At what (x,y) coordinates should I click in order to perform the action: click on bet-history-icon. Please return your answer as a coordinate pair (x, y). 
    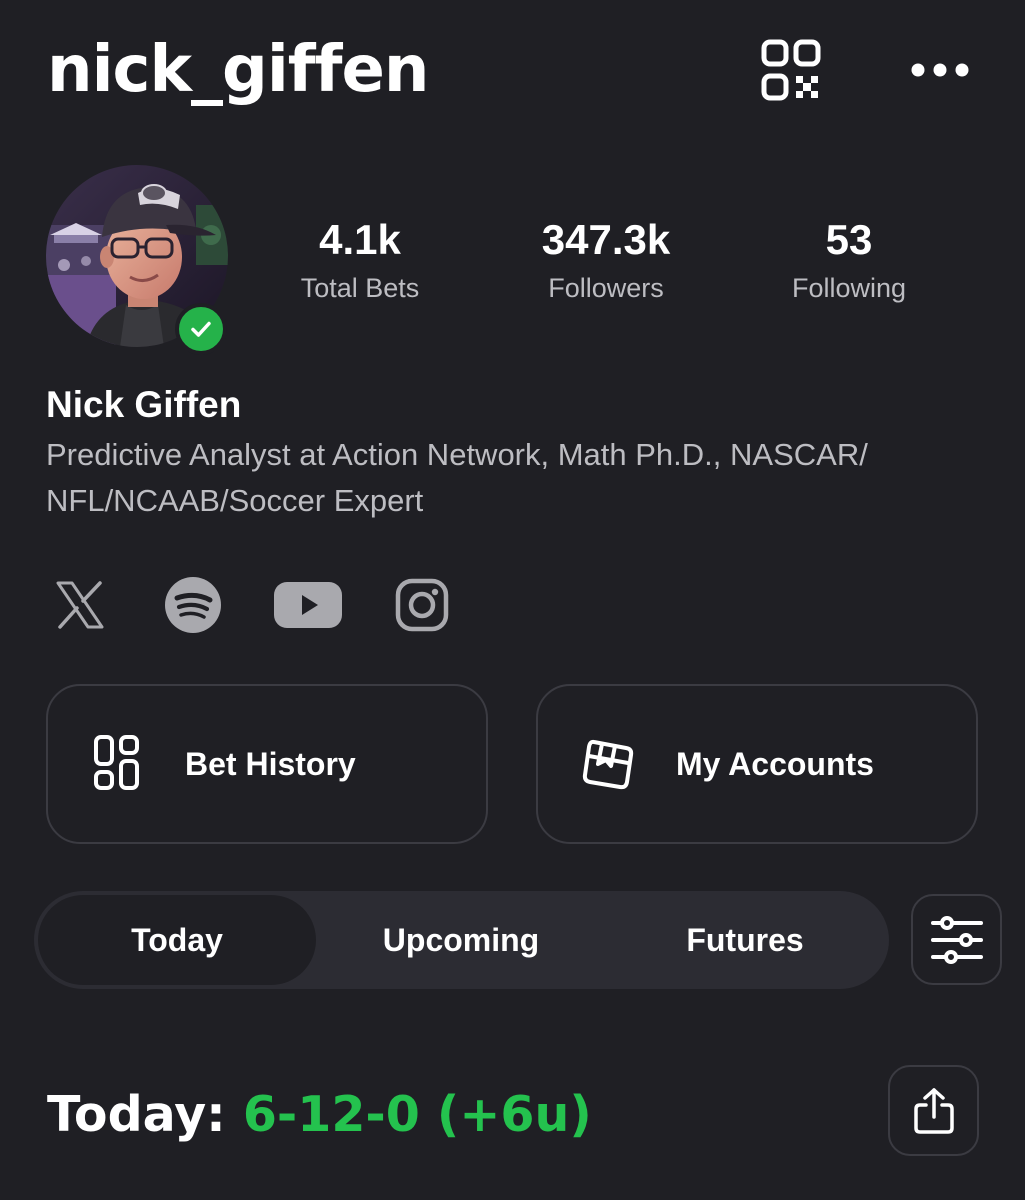
    Looking at the image, I should click on (116, 762).